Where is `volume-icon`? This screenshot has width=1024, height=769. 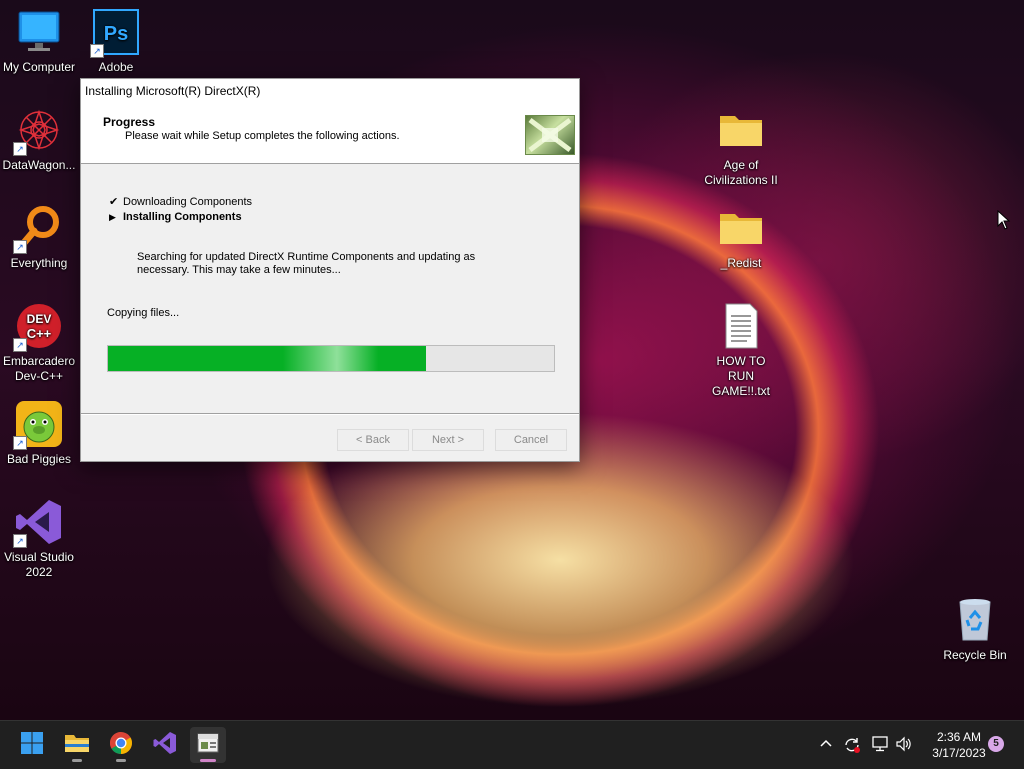 volume-icon is located at coordinates (904, 745).